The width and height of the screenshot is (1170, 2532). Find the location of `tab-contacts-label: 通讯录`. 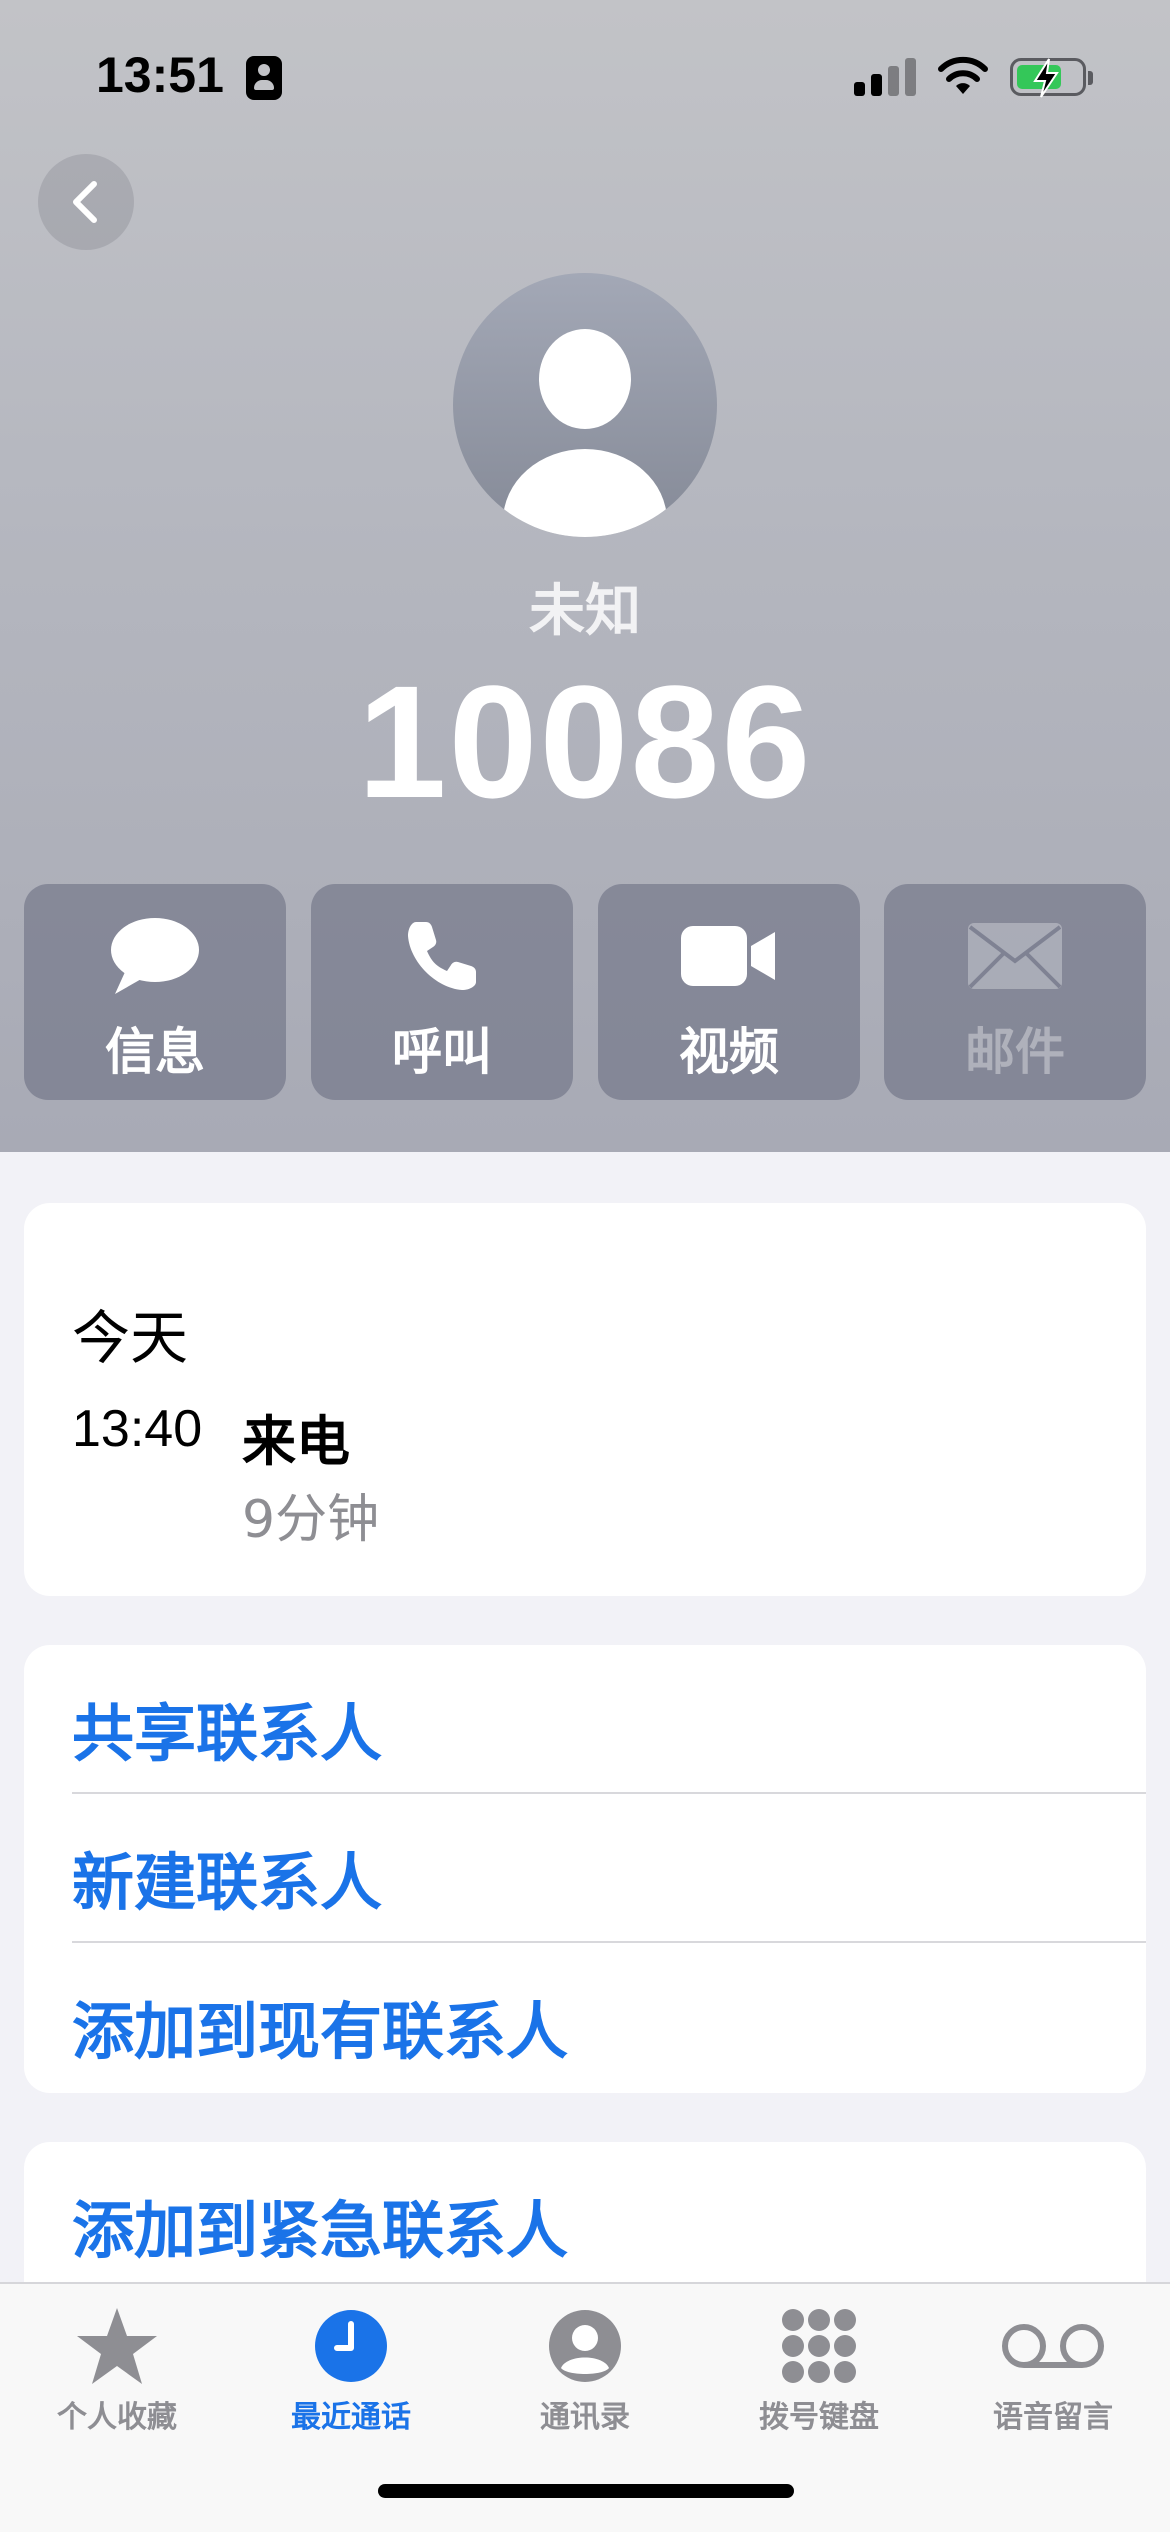

tab-contacts-label: 通讯录 is located at coordinates (585, 2417).